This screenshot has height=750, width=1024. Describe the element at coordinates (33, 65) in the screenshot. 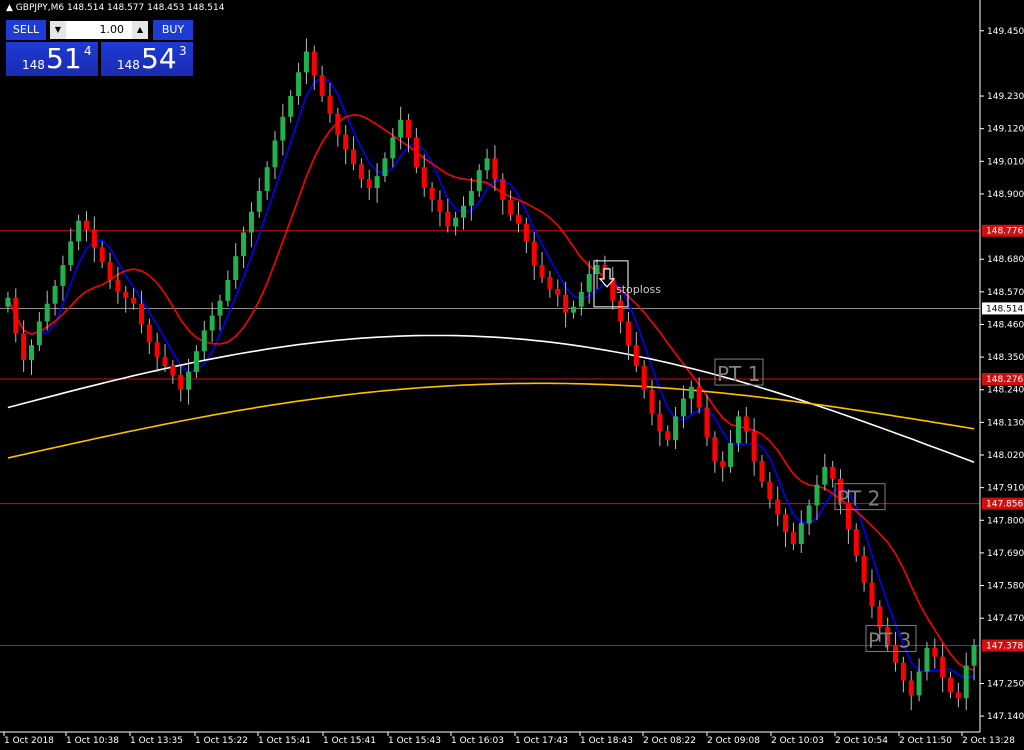

I see `sell-price-prefix: 148` at that location.